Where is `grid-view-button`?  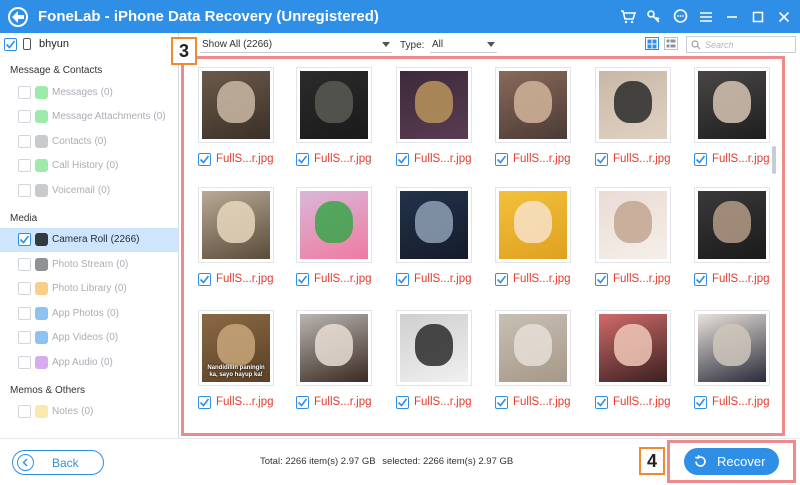 grid-view-button is located at coordinates (652, 43).